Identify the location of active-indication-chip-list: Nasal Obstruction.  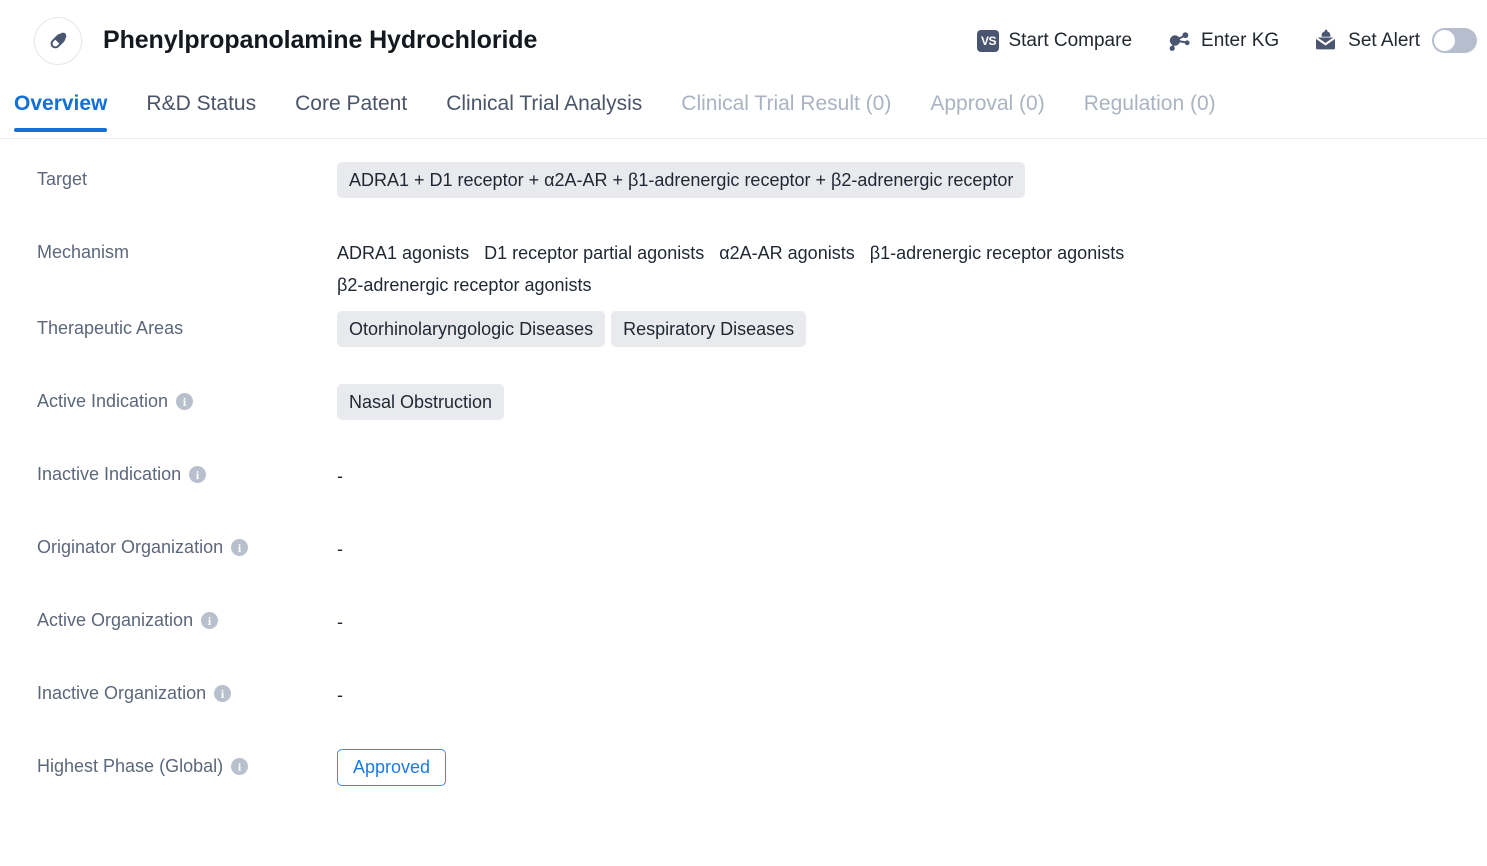
(912, 402).